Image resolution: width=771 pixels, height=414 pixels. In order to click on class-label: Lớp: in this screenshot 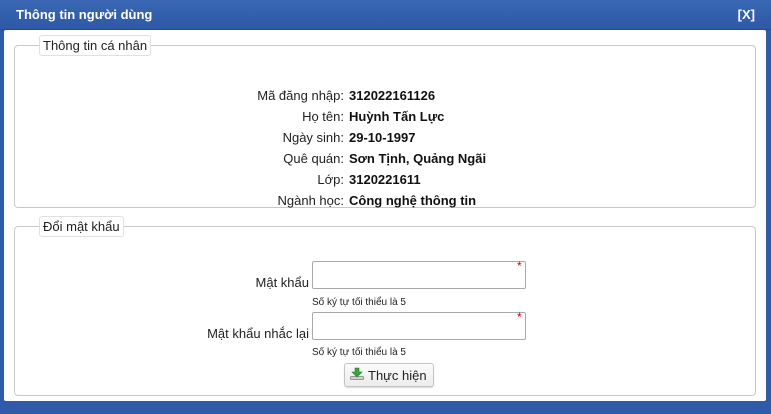, I will do `click(330, 179)`.